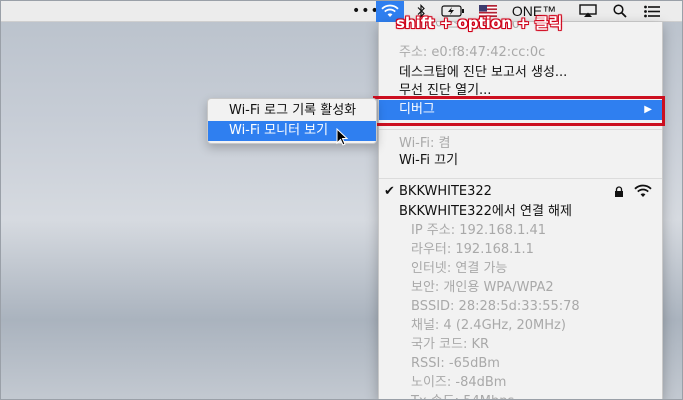  What do you see at coordinates (455, 363) in the screenshot?
I see `detail-rssi: RSSI: -65dBm` at bounding box center [455, 363].